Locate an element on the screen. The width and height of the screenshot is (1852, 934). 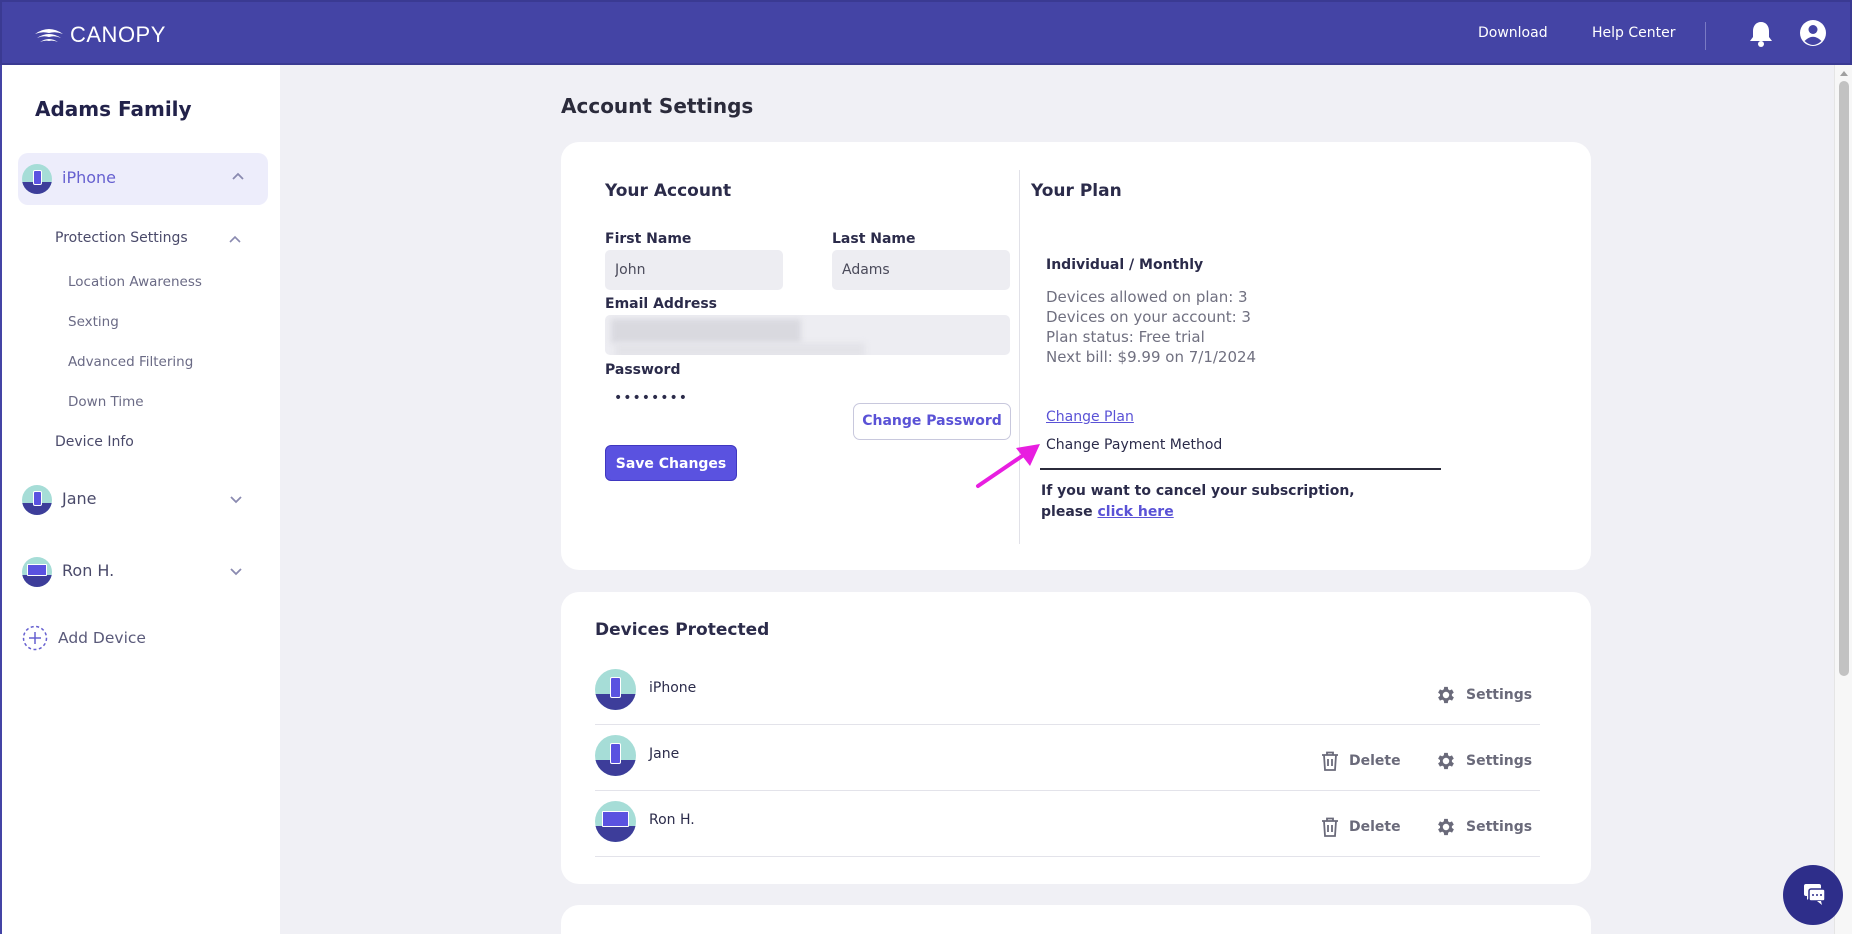
page-scrollbar is located at coordinates (1843, 499).